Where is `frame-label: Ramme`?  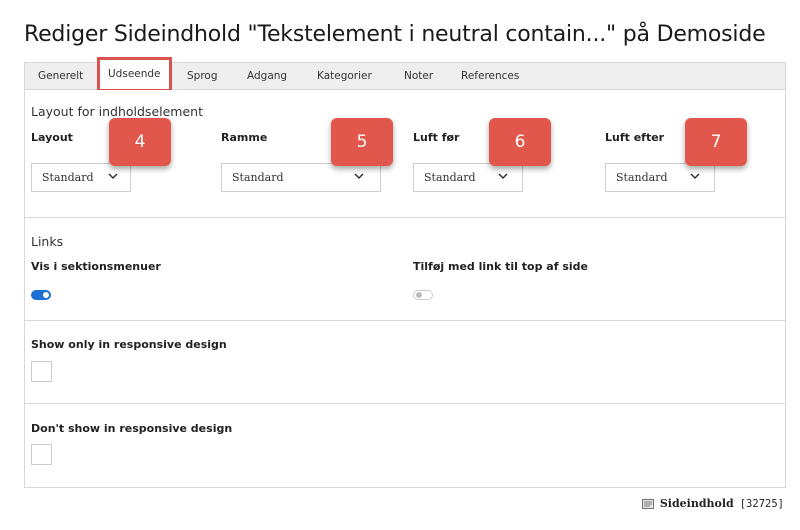
frame-label: Ramme is located at coordinates (244, 137).